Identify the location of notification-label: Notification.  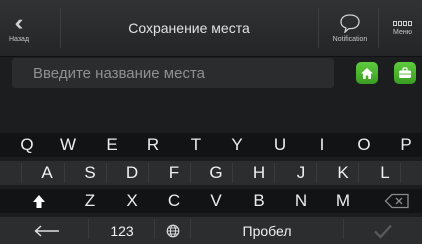
(350, 39).